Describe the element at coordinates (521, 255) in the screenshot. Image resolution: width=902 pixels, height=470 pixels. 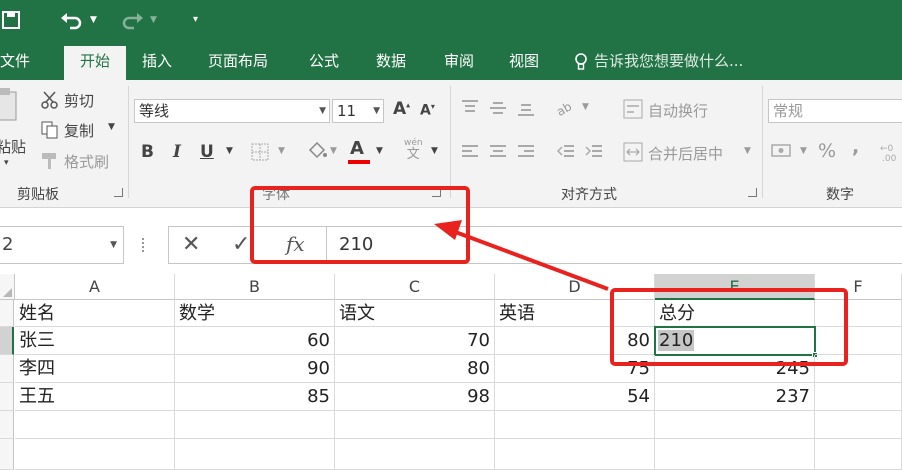
I see `annotation-arrow` at that location.